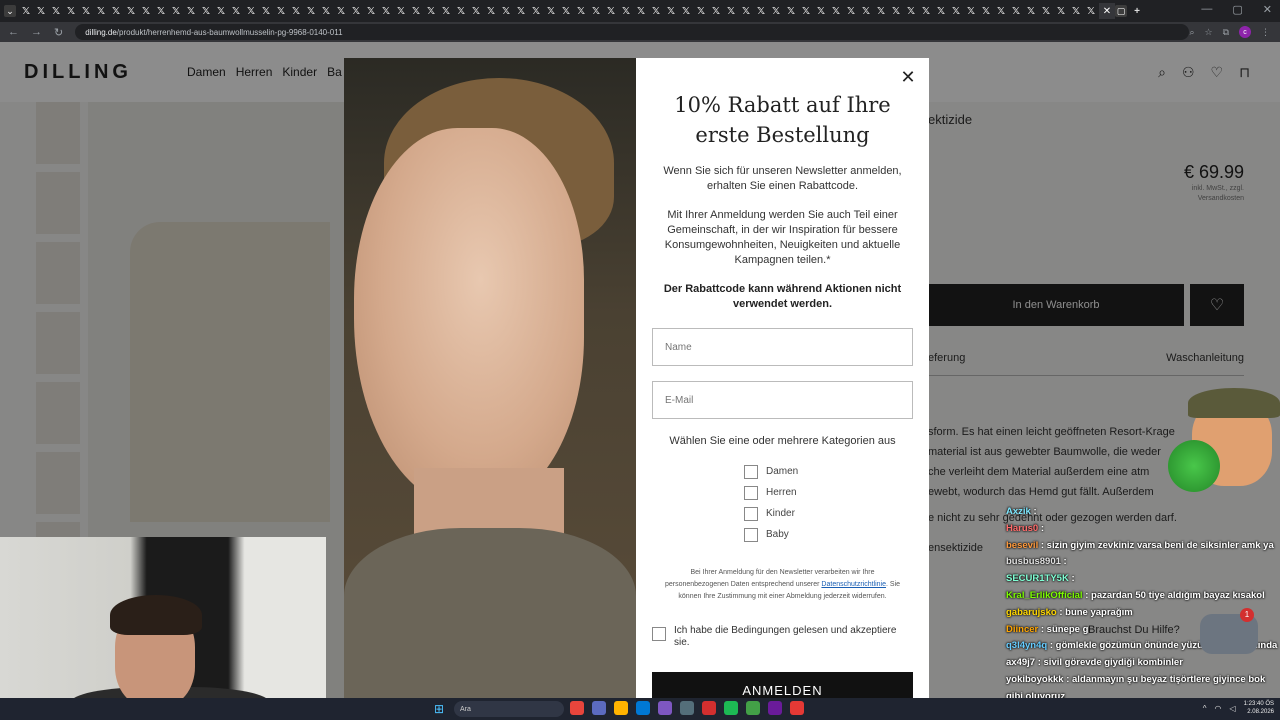 The height and width of the screenshot is (720, 1280). I want to click on tab-icon: ▢, so click(1121, 11).